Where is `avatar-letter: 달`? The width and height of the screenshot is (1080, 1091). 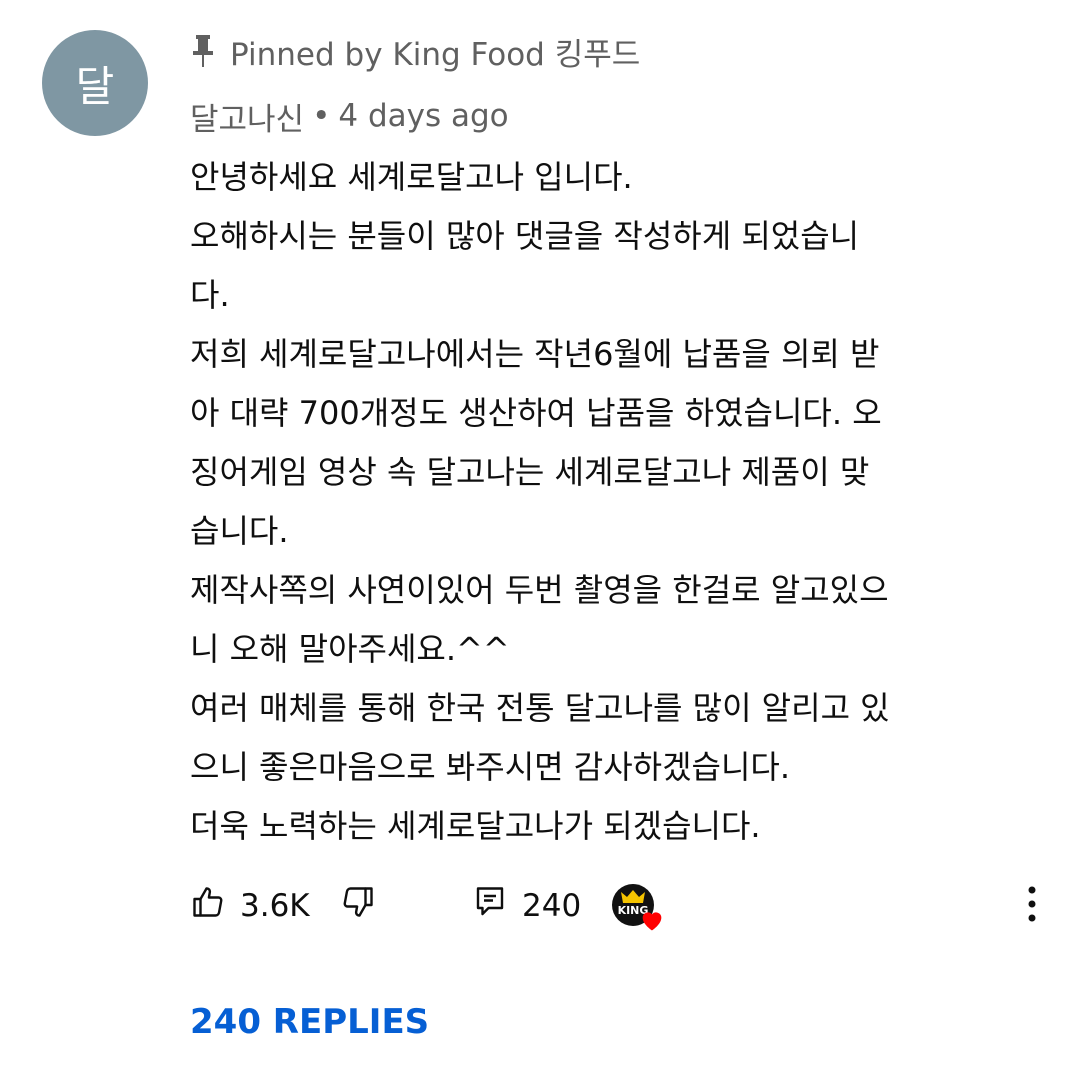
avatar-letter: 달 is located at coordinates (95, 86).